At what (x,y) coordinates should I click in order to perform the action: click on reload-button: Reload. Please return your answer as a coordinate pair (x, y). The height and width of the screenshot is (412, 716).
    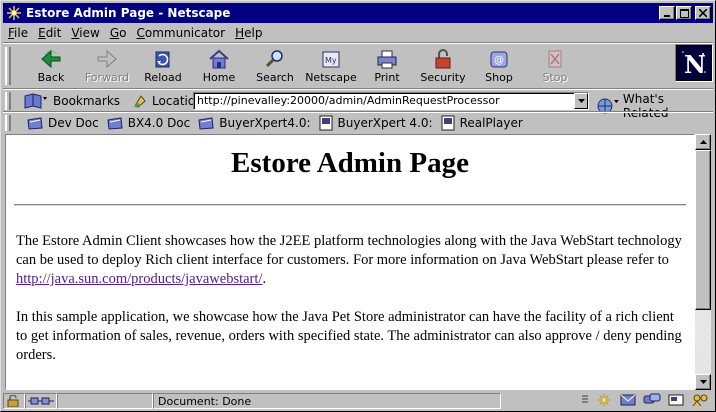
    Looking at the image, I should click on (163, 67).